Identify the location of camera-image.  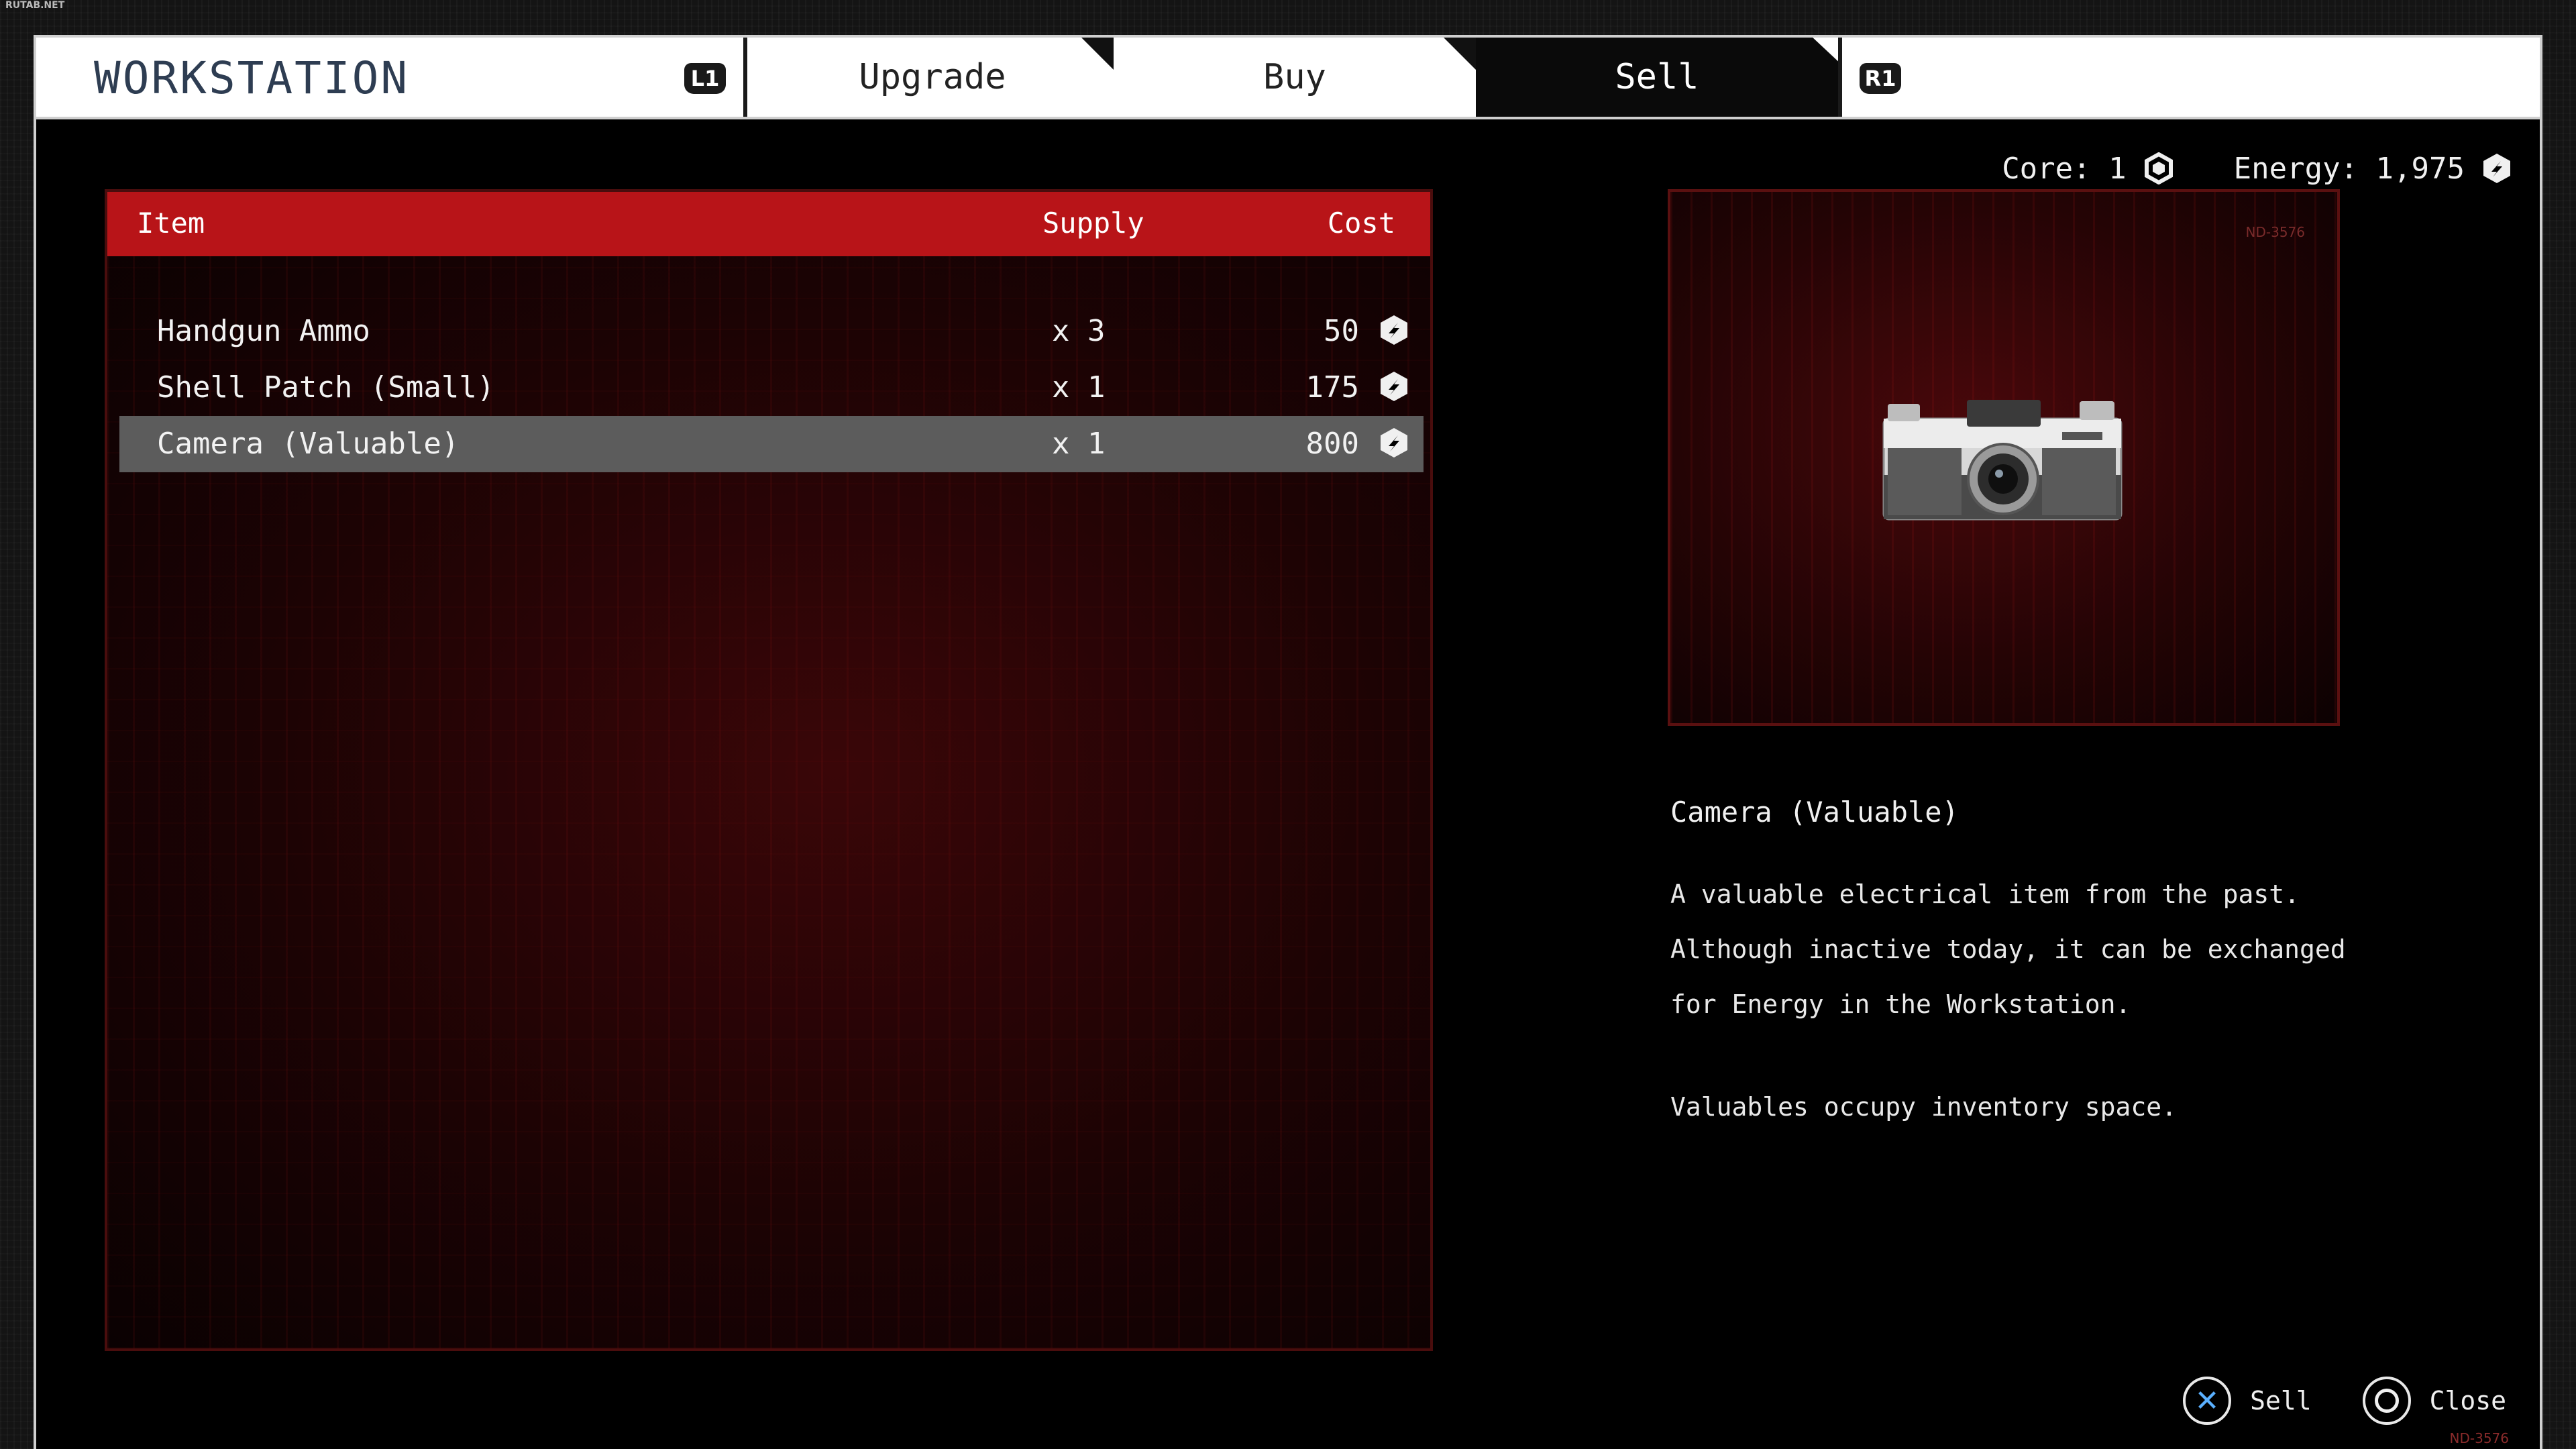
(2002, 460).